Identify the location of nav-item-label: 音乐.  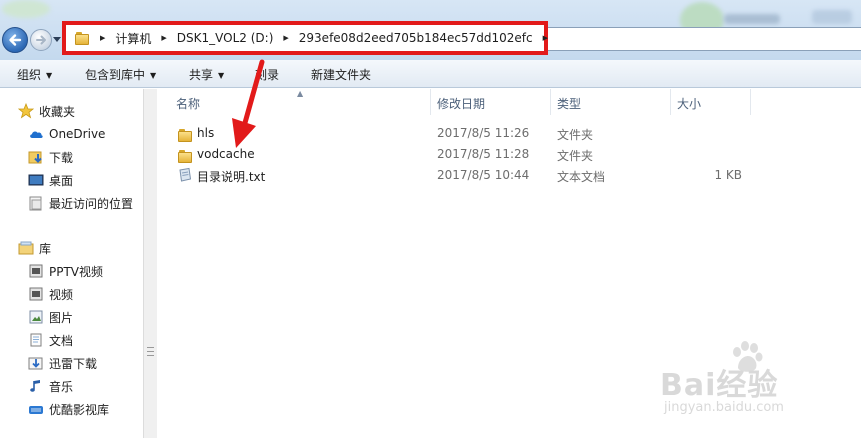
(61, 386).